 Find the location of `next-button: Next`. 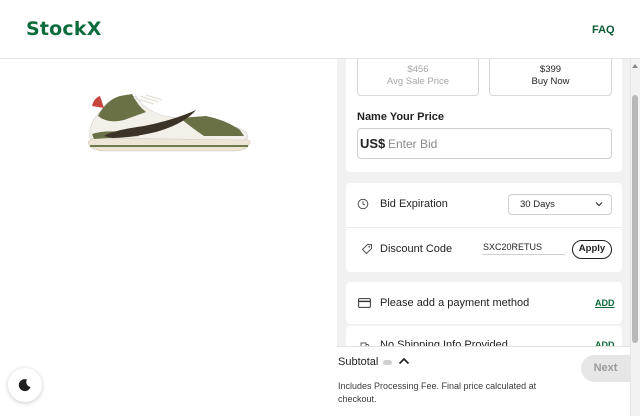

next-button: Next is located at coordinates (605, 368).